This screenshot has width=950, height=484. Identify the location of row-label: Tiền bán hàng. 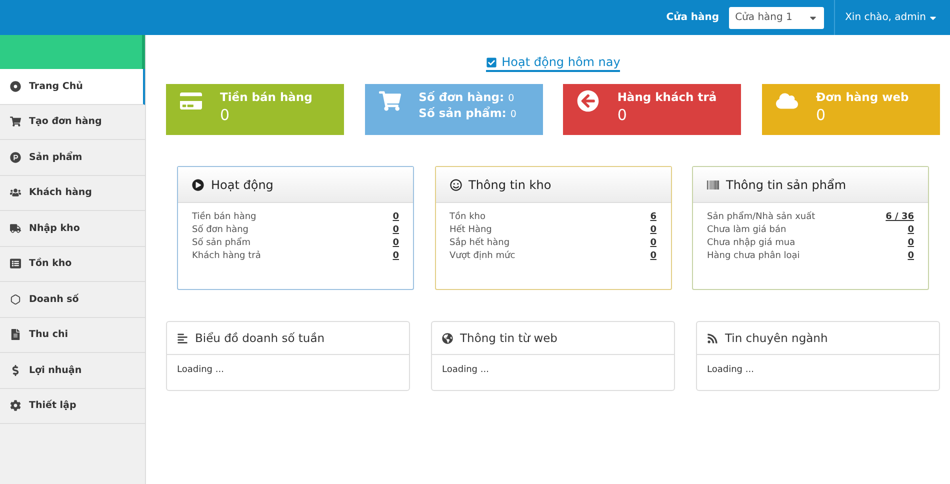
(224, 217).